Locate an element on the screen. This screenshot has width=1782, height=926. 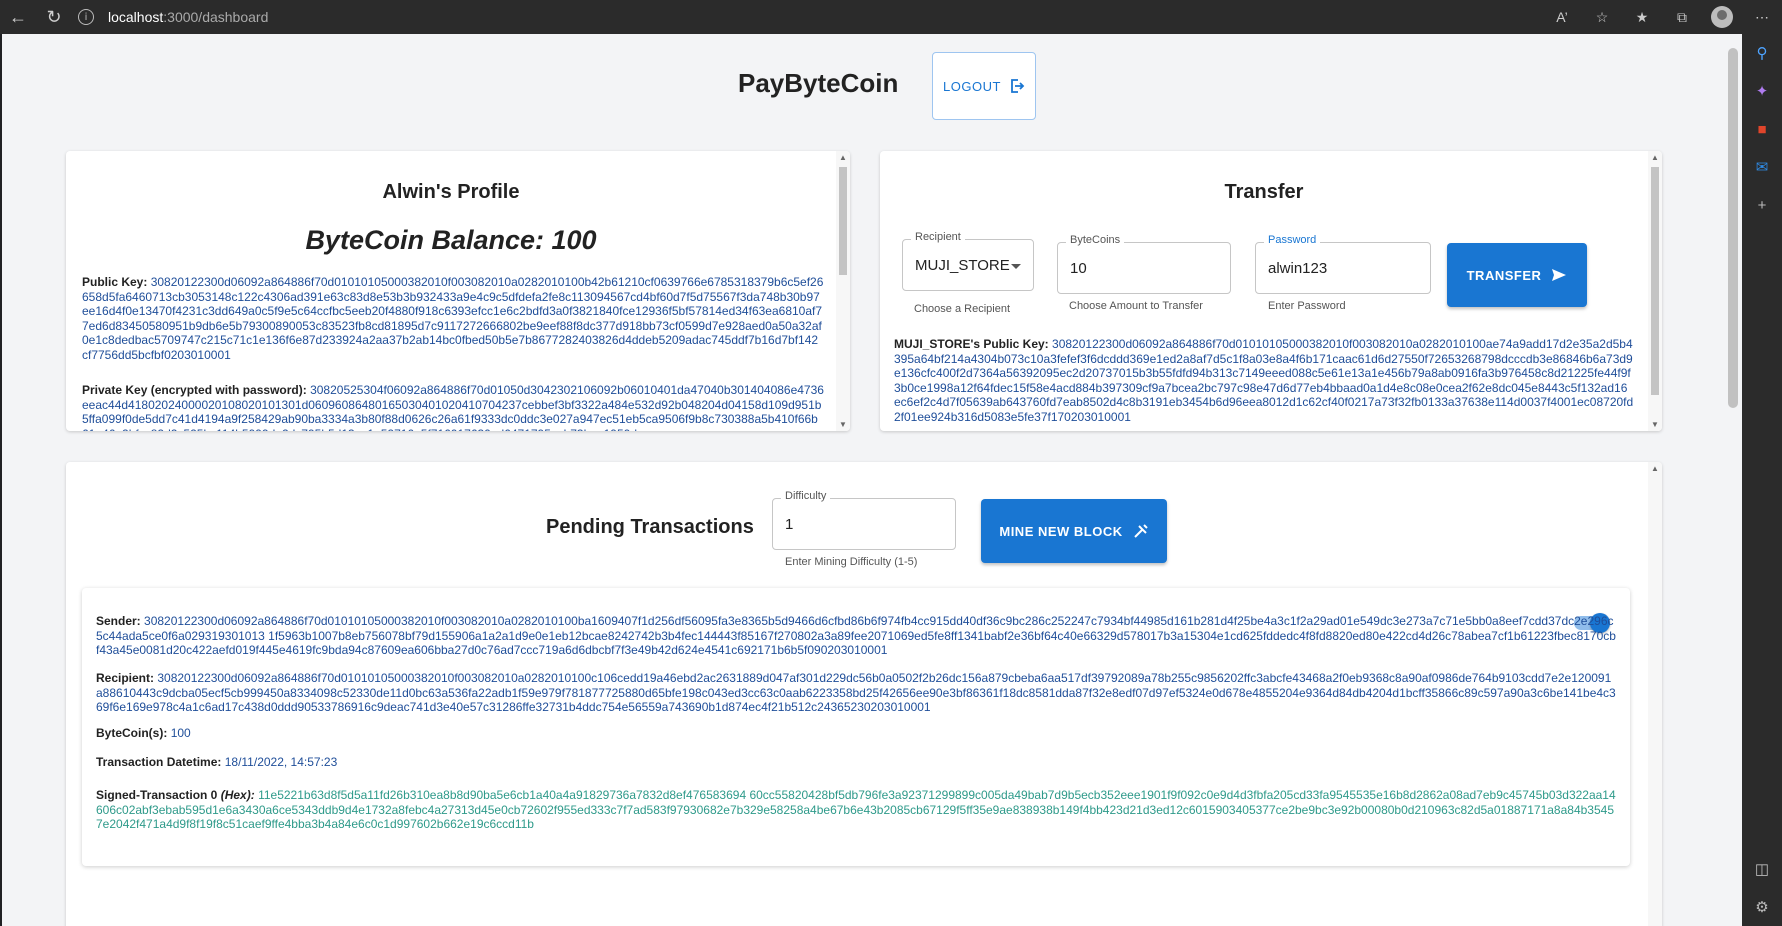
recipient-label: Recipient is located at coordinates (938, 237).